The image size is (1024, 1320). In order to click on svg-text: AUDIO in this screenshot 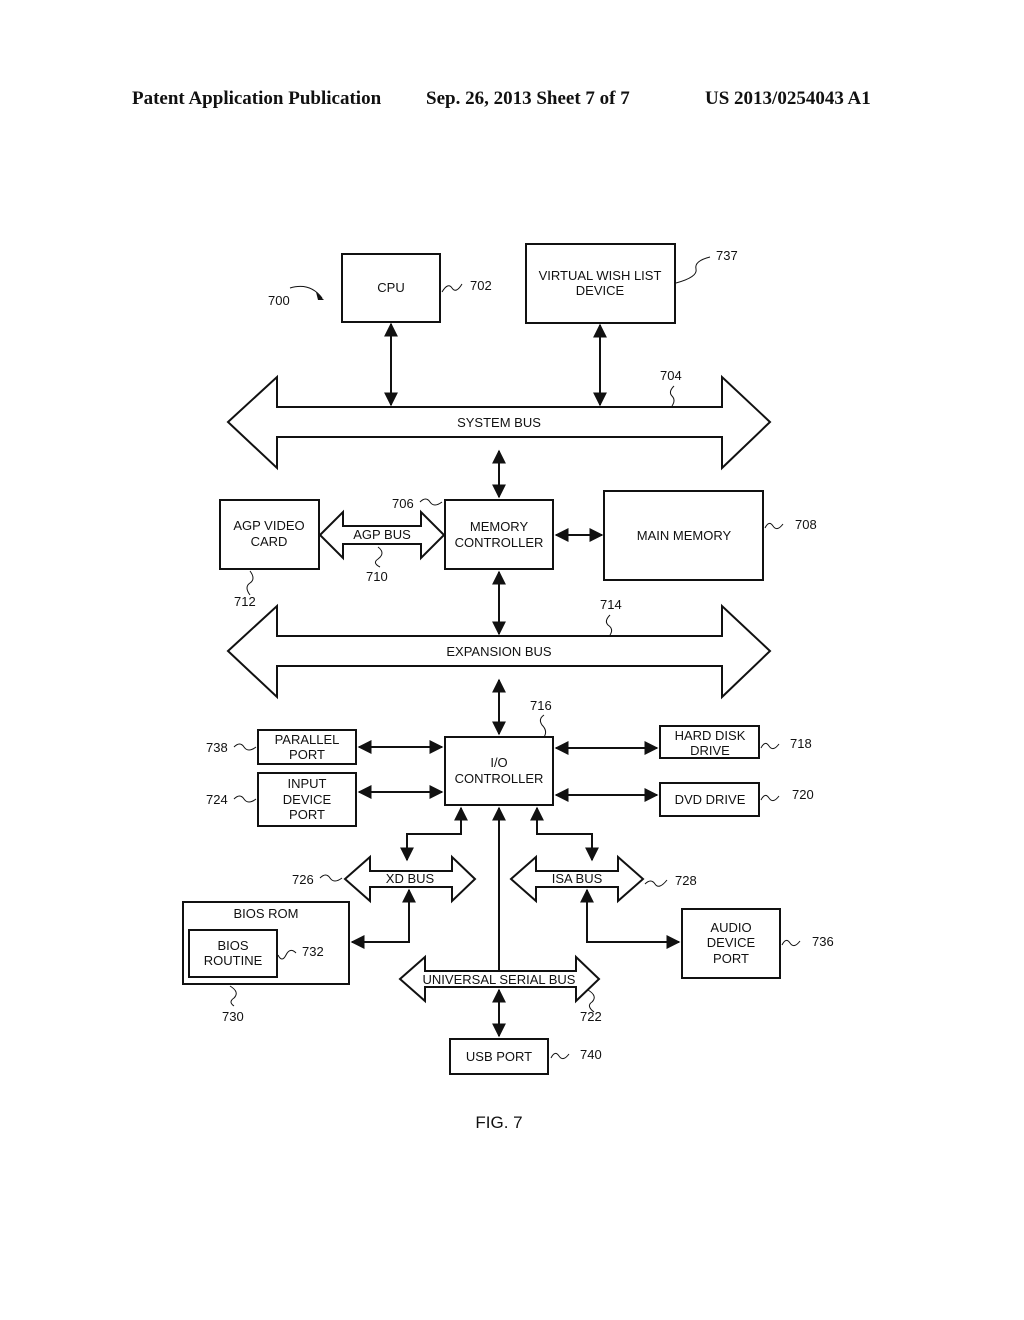, I will do `click(730, 927)`.